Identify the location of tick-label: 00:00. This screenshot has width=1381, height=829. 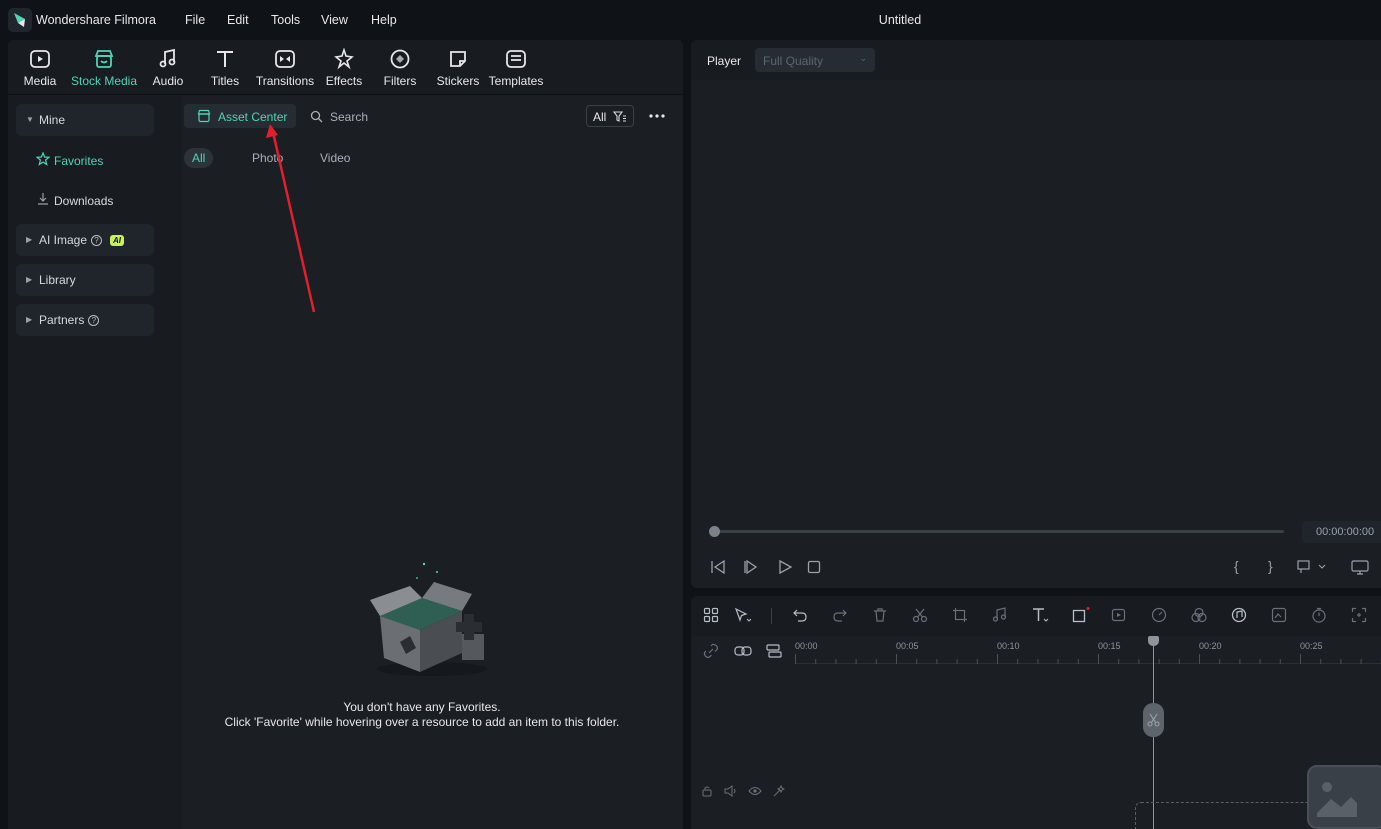
(806, 646).